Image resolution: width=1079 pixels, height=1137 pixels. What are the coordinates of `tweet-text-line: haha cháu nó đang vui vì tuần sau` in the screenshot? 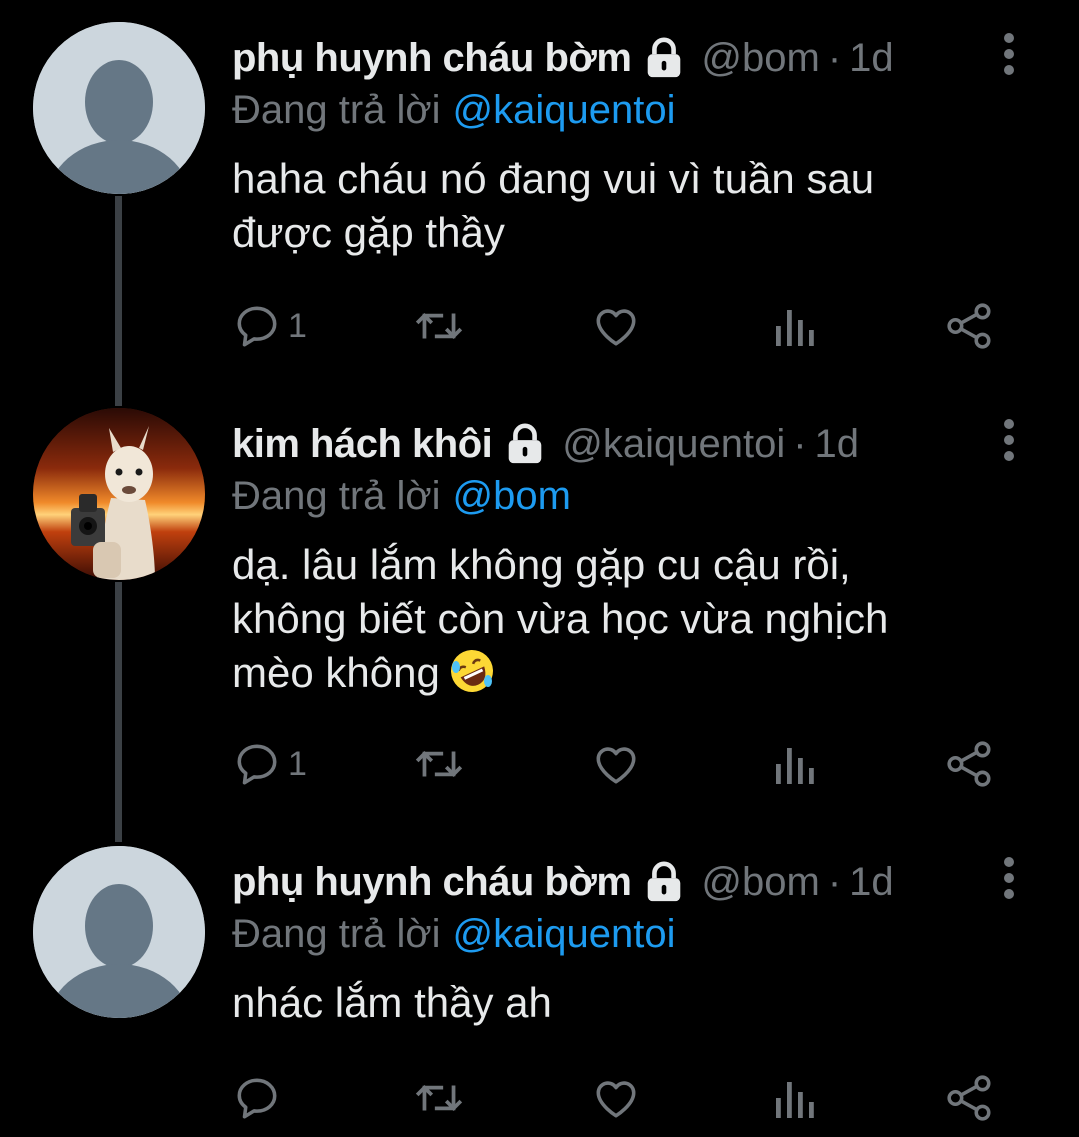 It's located at (553, 178).